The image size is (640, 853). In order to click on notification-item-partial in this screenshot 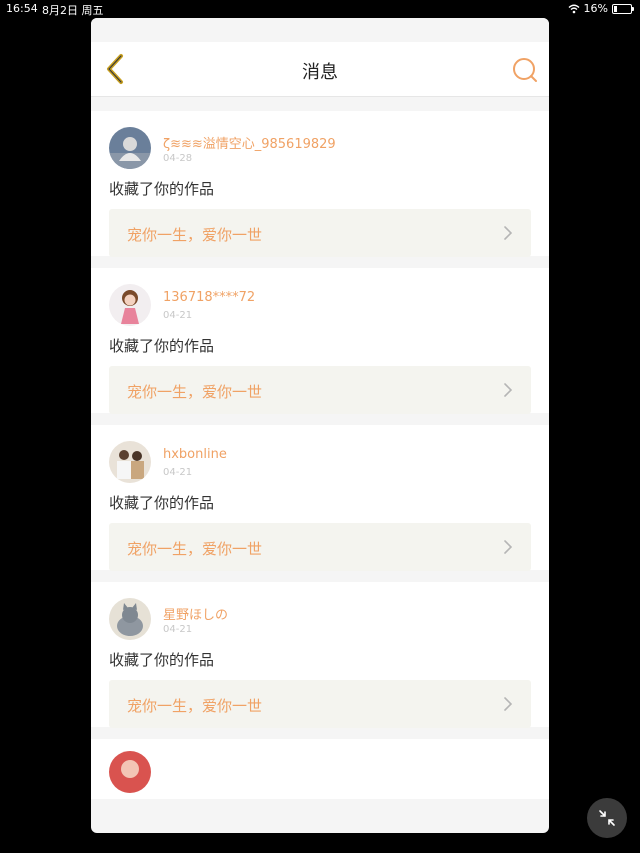, I will do `click(320, 769)`.